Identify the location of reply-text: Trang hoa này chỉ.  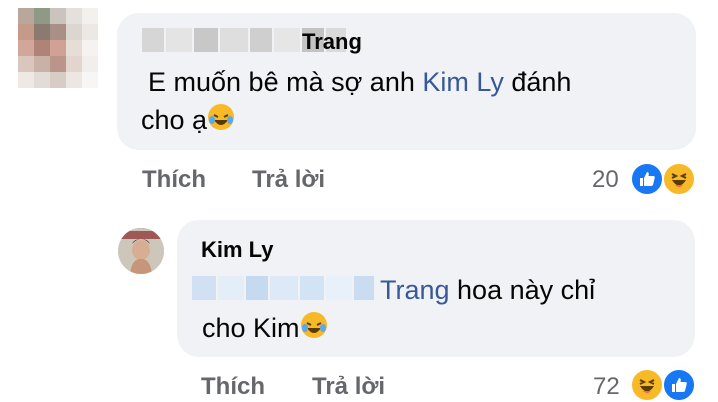
(487, 290).